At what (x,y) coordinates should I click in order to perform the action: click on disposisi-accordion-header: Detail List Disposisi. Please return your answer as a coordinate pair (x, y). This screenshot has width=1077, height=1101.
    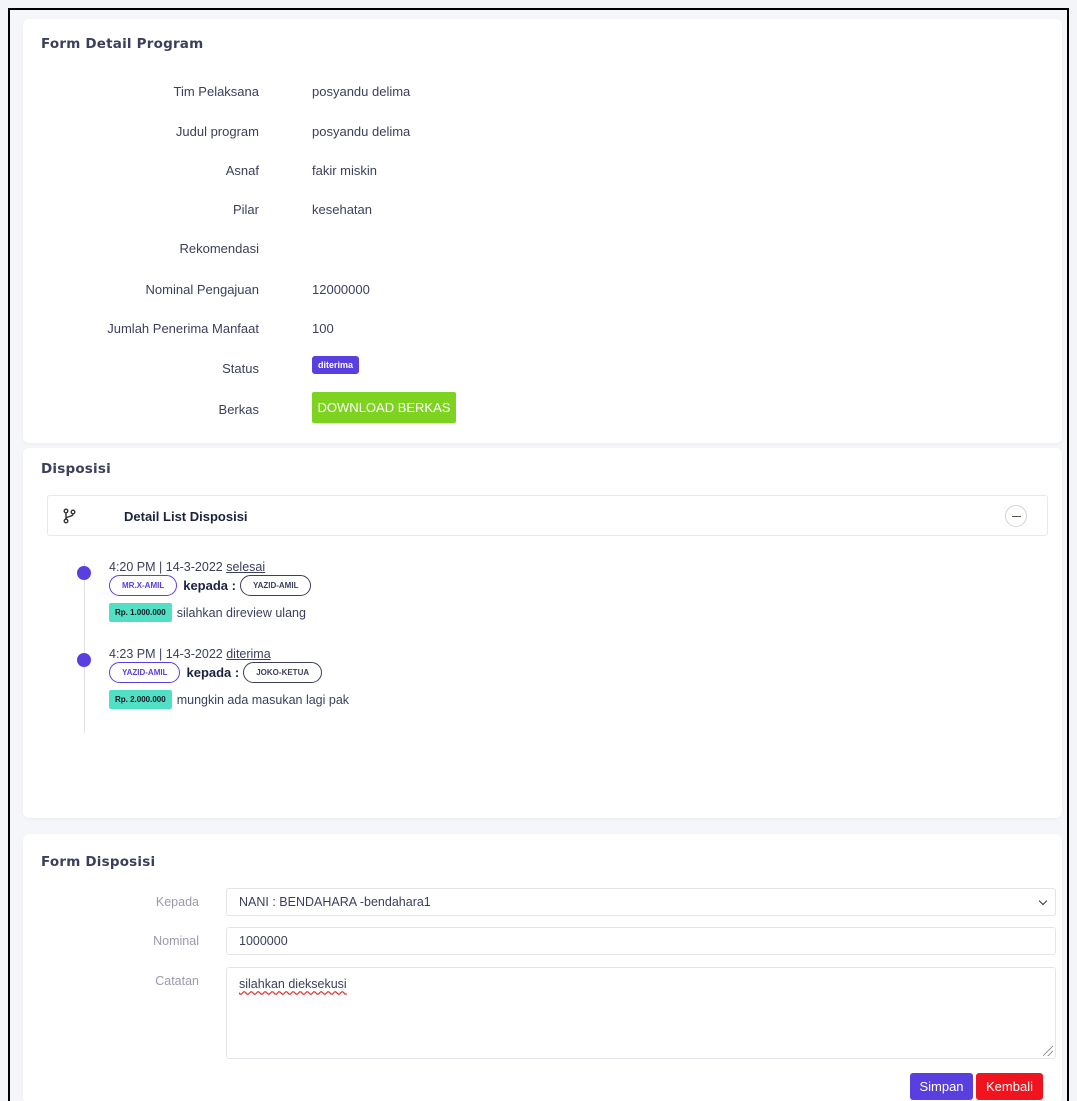
    Looking at the image, I should click on (547, 515).